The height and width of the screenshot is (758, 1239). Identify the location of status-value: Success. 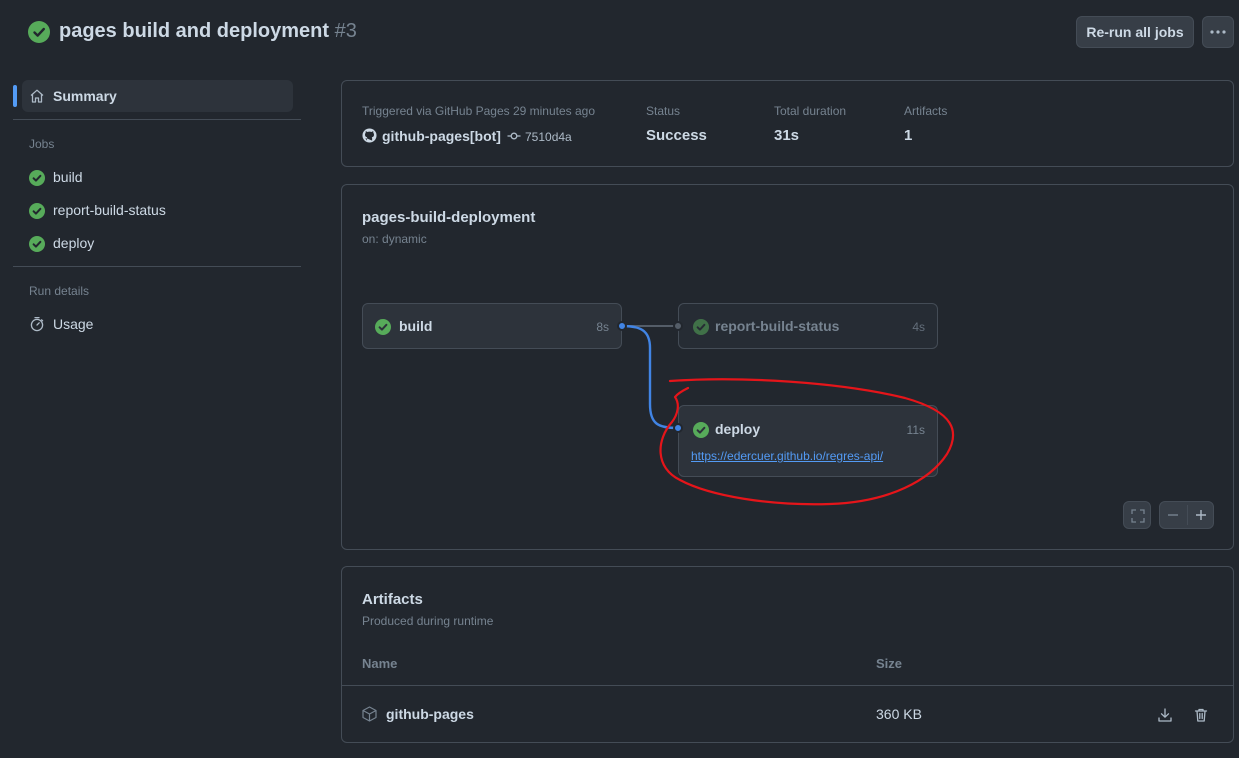
(676, 135).